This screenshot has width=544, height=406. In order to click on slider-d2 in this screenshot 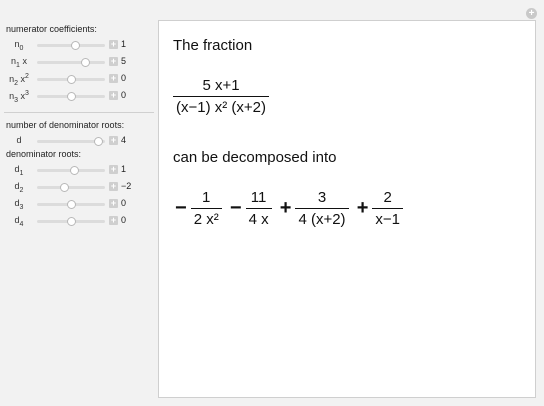, I will do `click(71, 187)`.